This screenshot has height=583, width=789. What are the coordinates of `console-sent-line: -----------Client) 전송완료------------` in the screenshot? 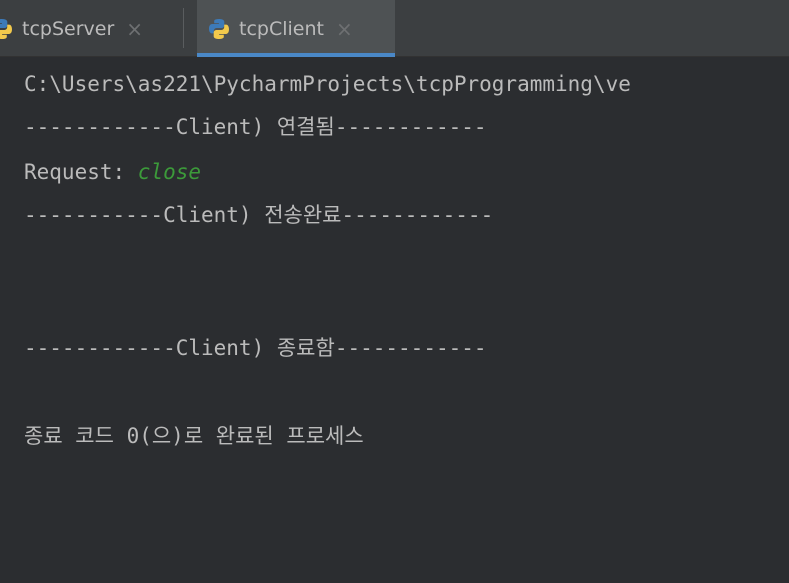 It's located at (259, 215).